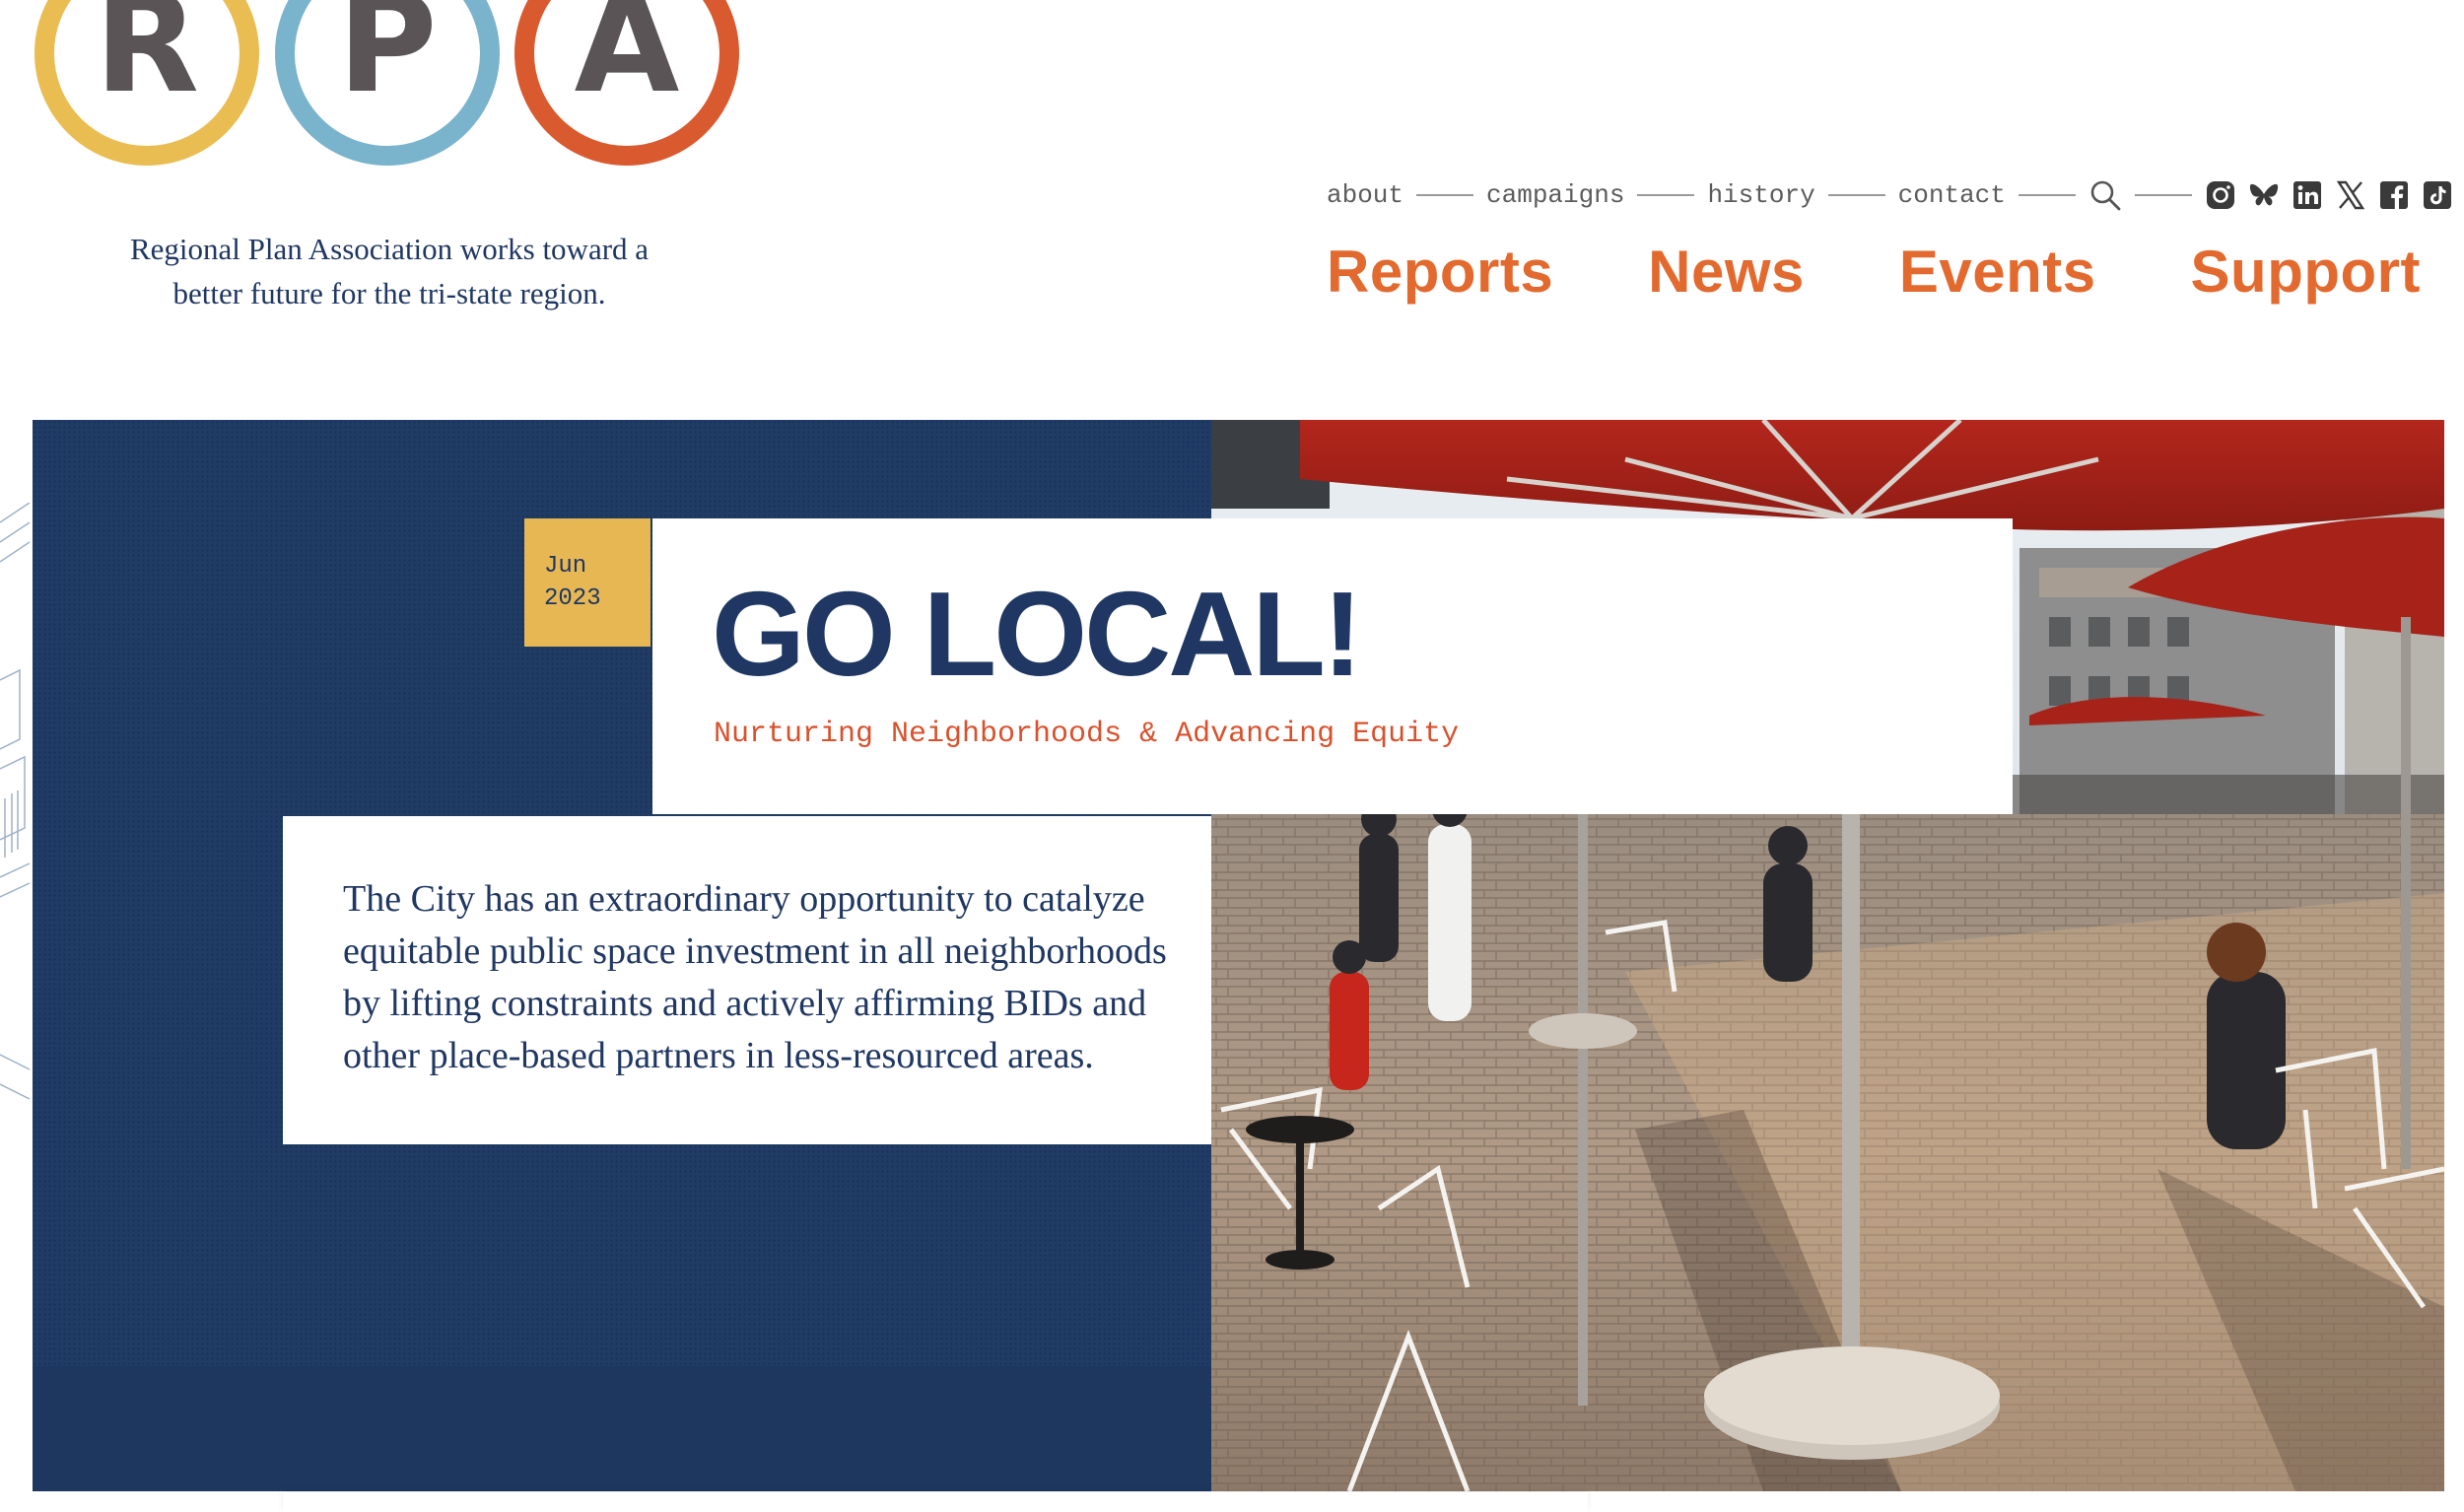 This screenshot has width=2464, height=1512. What do you see at coordinates (627, 61) in the screenshot?
I see `logo-letter-a: A` at bounding box center [627, 61].